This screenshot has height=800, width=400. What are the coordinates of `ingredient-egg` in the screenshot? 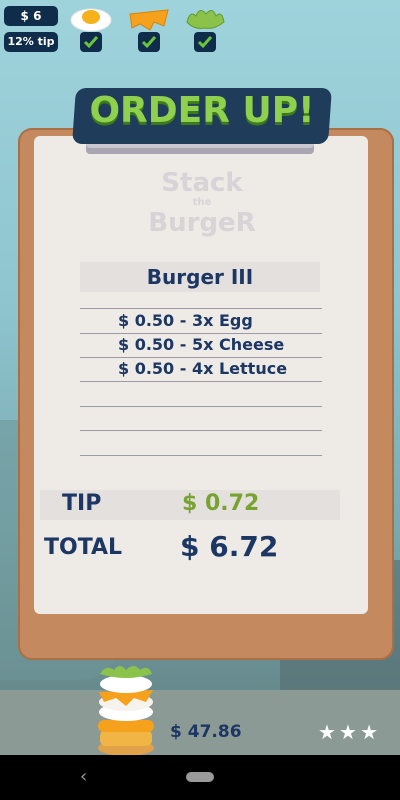 It's located at (91, 28).